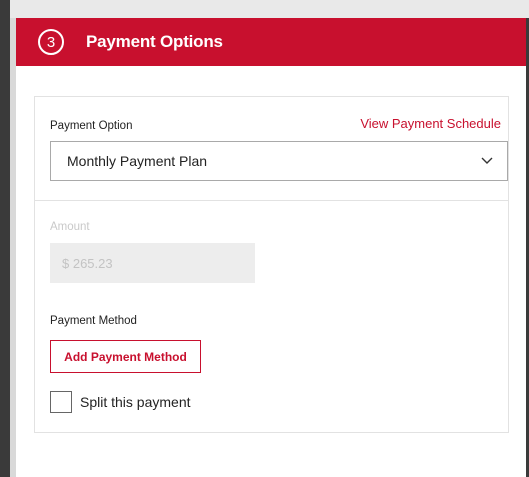 The height and width of the screenshot is (477, 529). Describe the element at coordinates (430, 123) in the screenshot. I see `view-payment-schedule-link: View Payment Schedule` at that location.